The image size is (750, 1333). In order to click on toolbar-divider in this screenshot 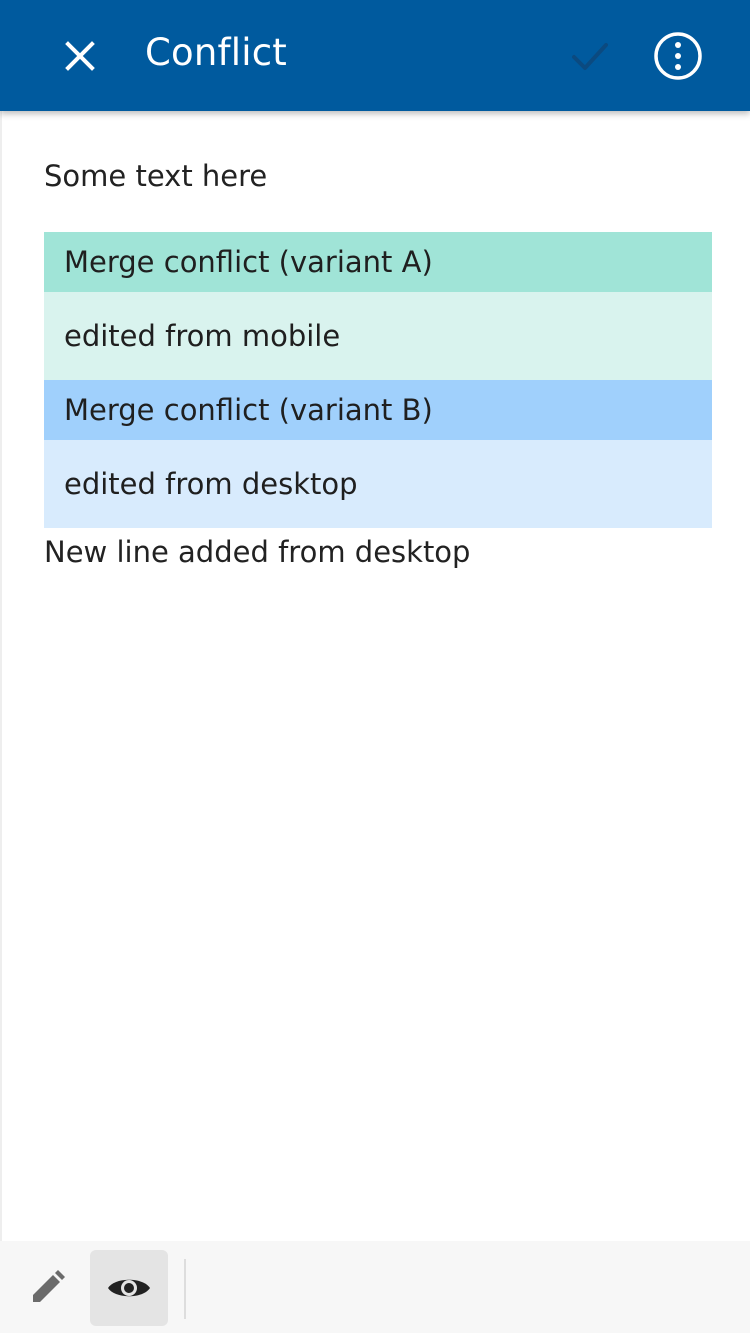, I will do `click(185, 1289)`.